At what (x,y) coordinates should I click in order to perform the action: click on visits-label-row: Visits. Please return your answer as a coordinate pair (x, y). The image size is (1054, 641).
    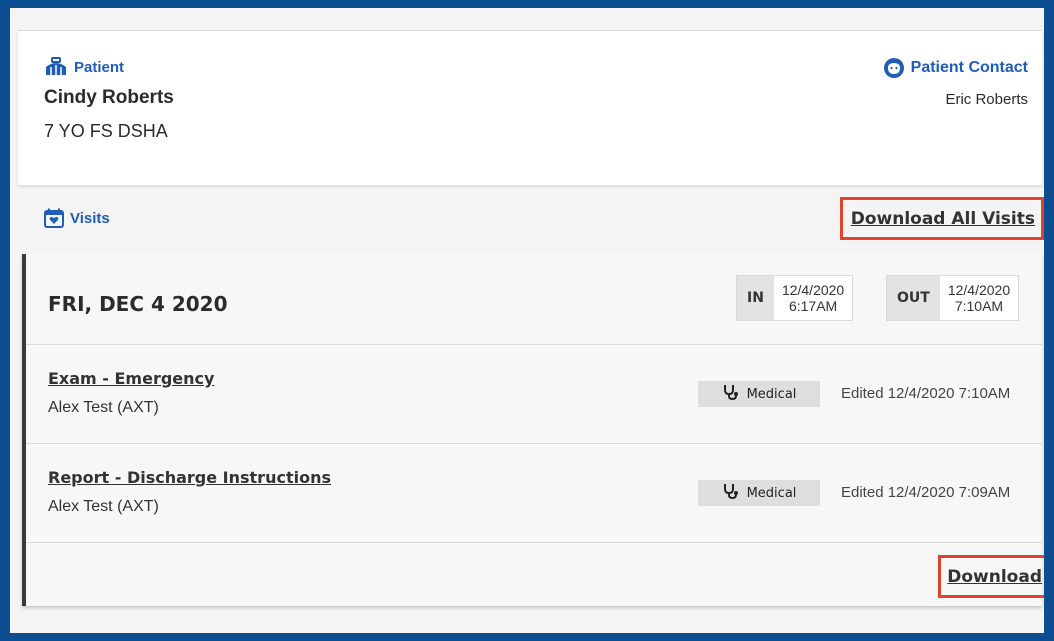
    Looking at the image, I should click on (77, 218).